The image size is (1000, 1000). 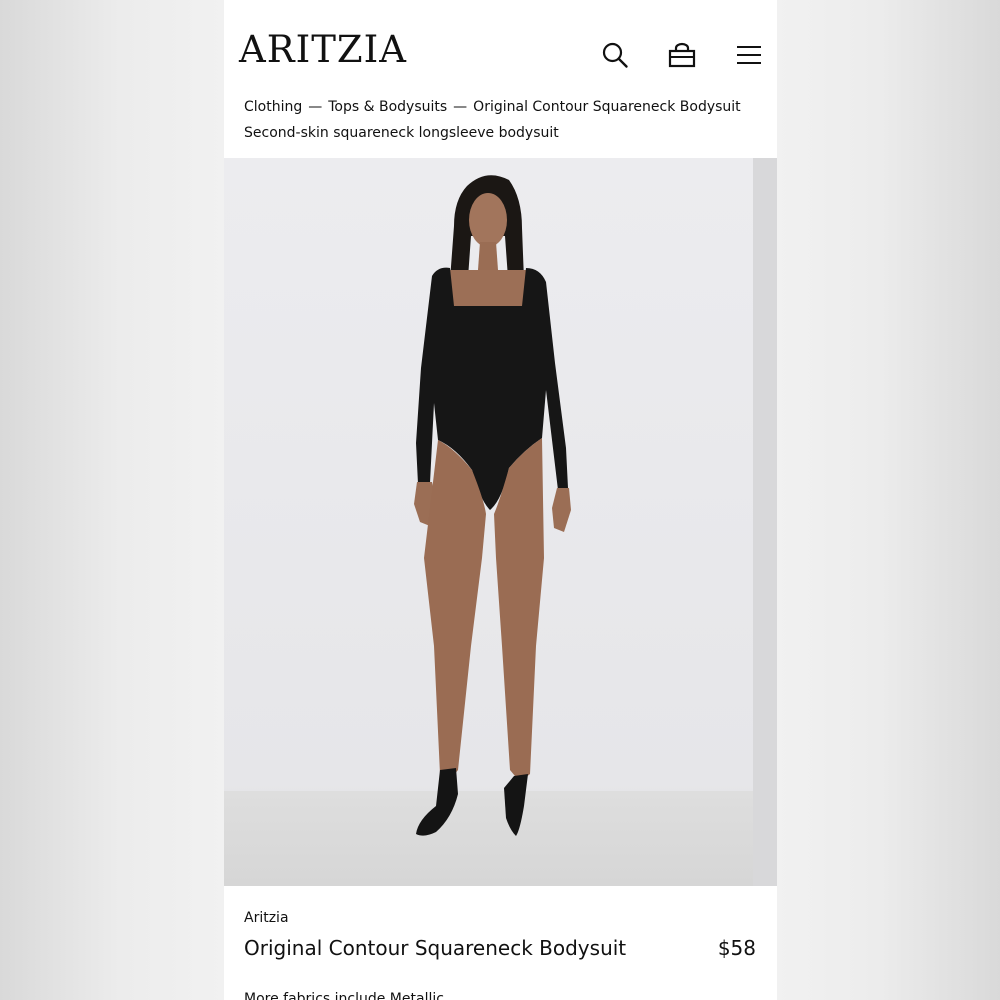 I want to click on model-face, so click(x=488, y=220).